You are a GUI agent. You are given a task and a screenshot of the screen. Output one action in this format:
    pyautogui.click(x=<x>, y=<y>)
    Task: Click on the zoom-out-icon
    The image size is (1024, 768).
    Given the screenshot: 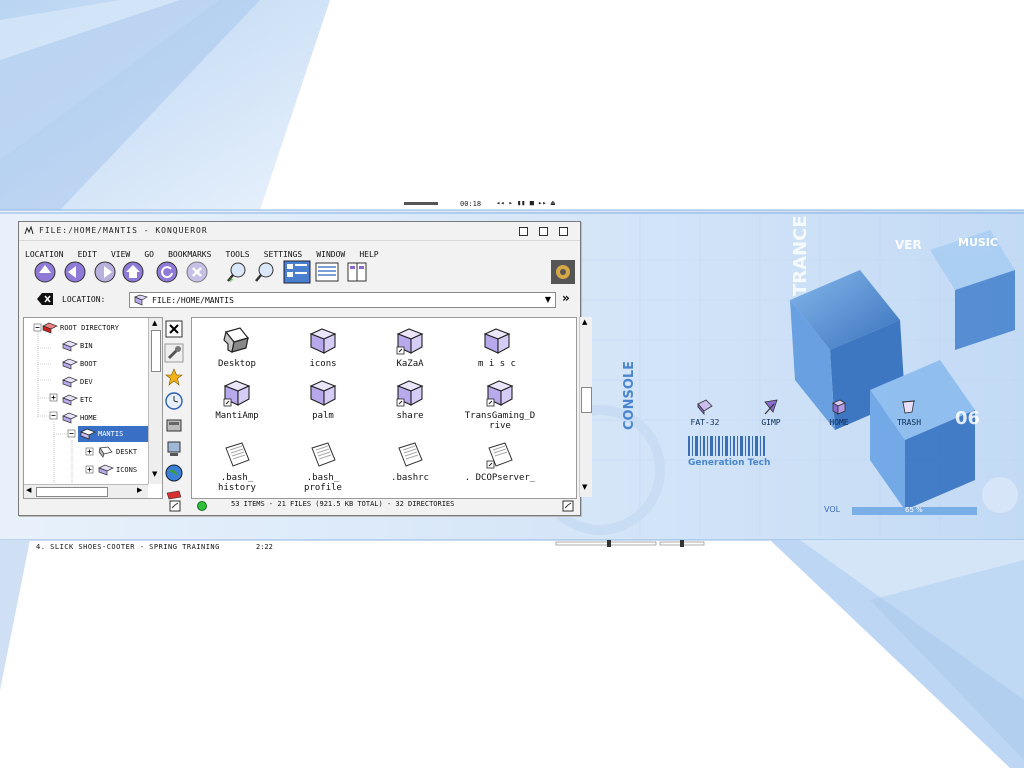 What is the action you would take?
    pyautogui.click(x=265, y=272)
    